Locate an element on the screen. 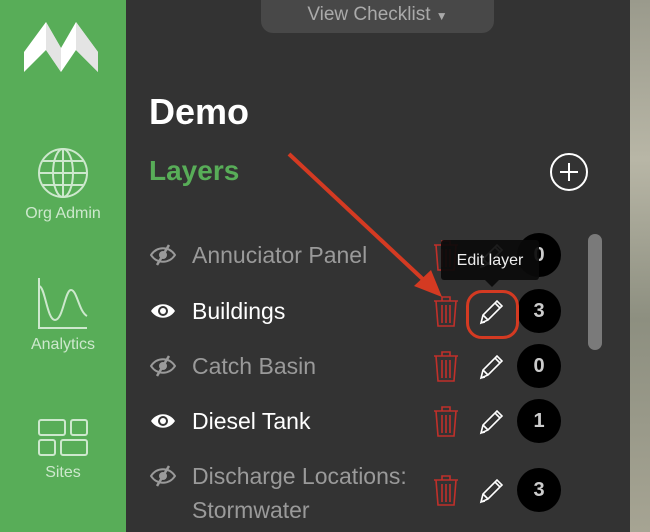 This screenshot has height=532, width=650. section-title: Layers is located at coordinates (194, 170).